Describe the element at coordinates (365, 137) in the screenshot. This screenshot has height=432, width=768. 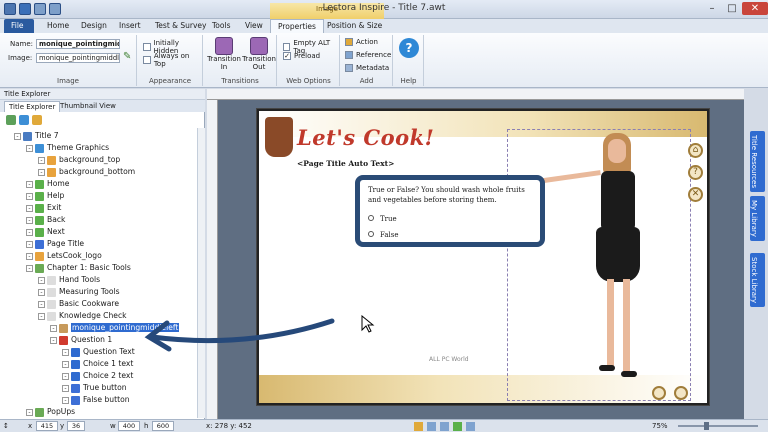
I see `lets-cook-logo: Let's Cook!` at that location.